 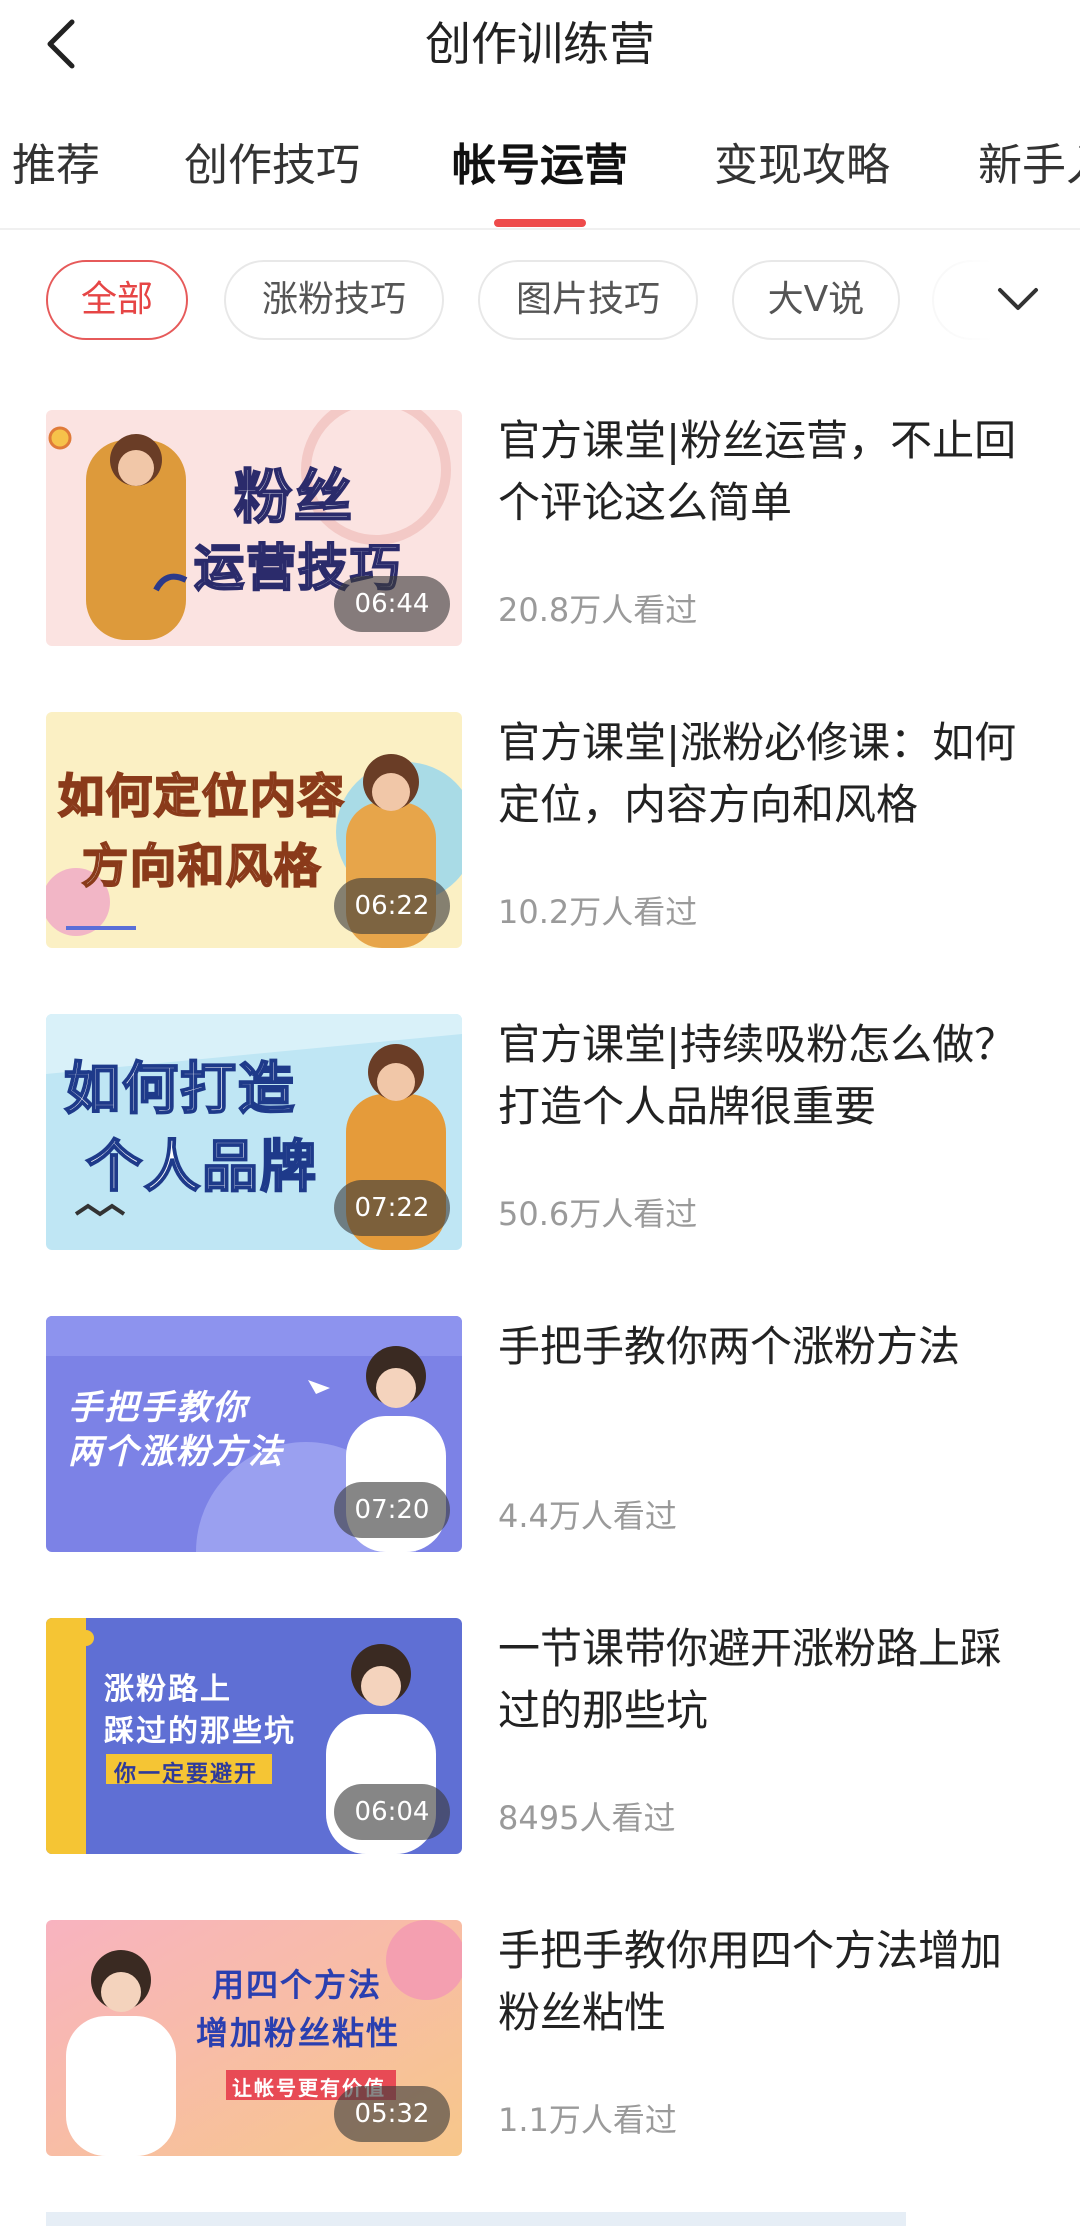 I want to click on filter-chip-big-v: 大V说, so click(x=816, y=300).